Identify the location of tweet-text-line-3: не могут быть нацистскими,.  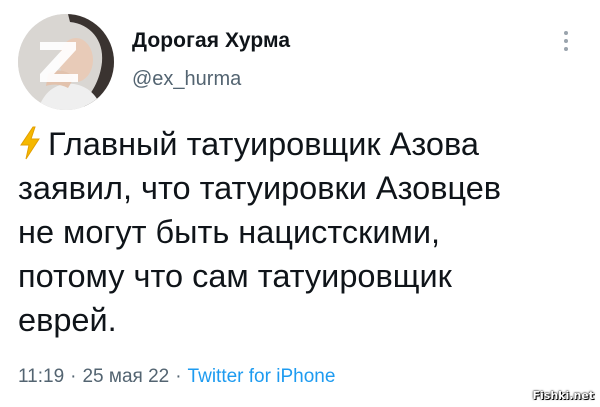
(229, 232).